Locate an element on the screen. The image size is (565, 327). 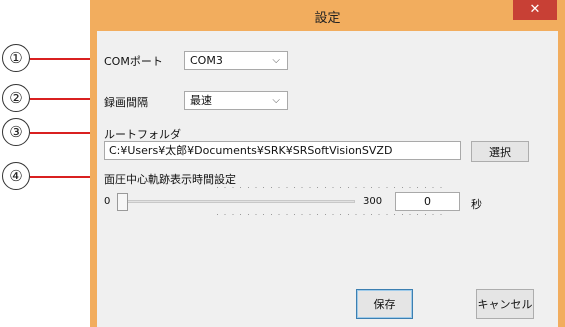
slider-ticks-top is located at coordinates (330, 187).